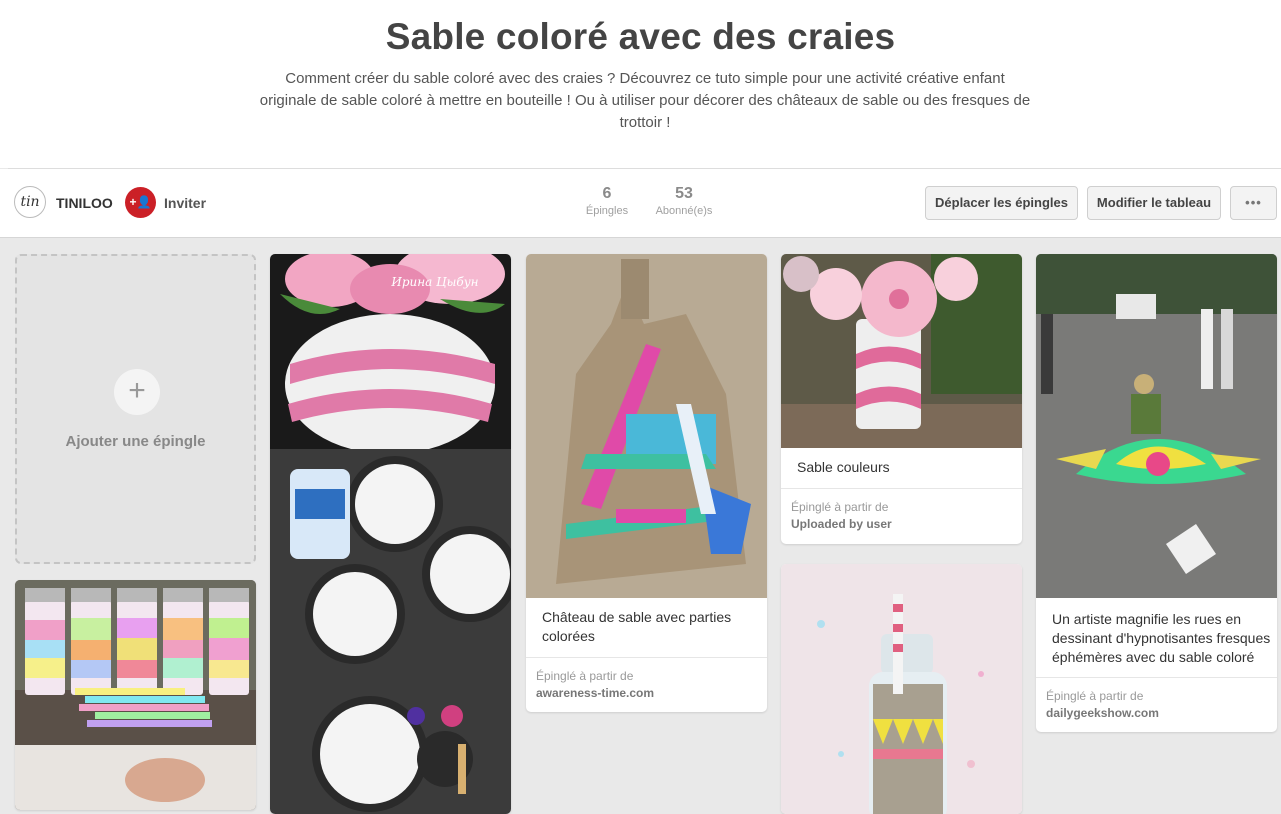  I want to click on followers-count-value: 53, so click(684, 193).